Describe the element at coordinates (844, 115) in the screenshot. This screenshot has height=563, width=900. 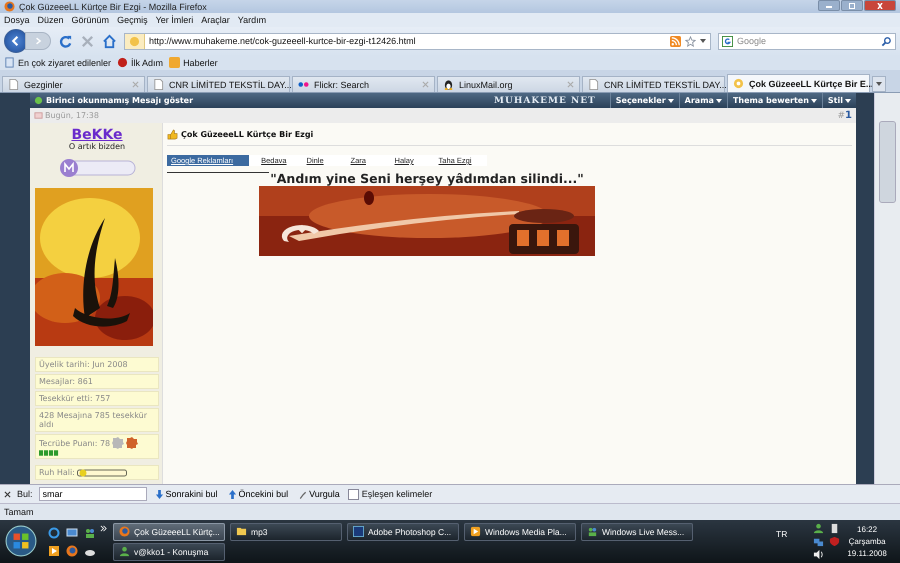
I see `post-number: #1` at that location.